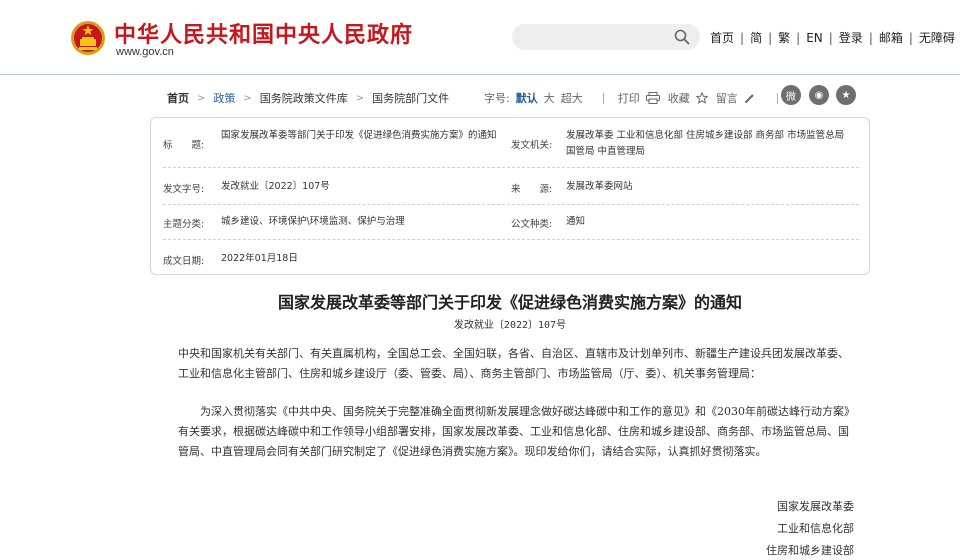 The image size is (960, 560). I want to click on nav-simplified: 简, so click(756, 37).